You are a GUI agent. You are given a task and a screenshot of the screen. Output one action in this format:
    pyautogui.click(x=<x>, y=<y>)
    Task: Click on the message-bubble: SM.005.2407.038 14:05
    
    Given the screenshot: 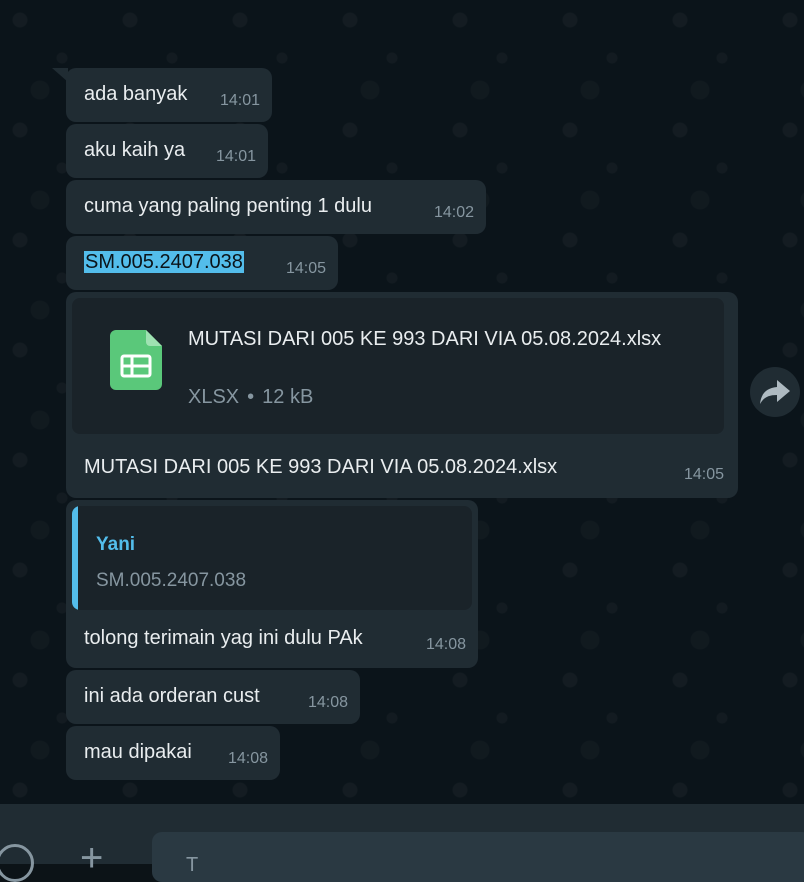 What is the action you would take?
    pyautogui.click(x=202, y=263)
    